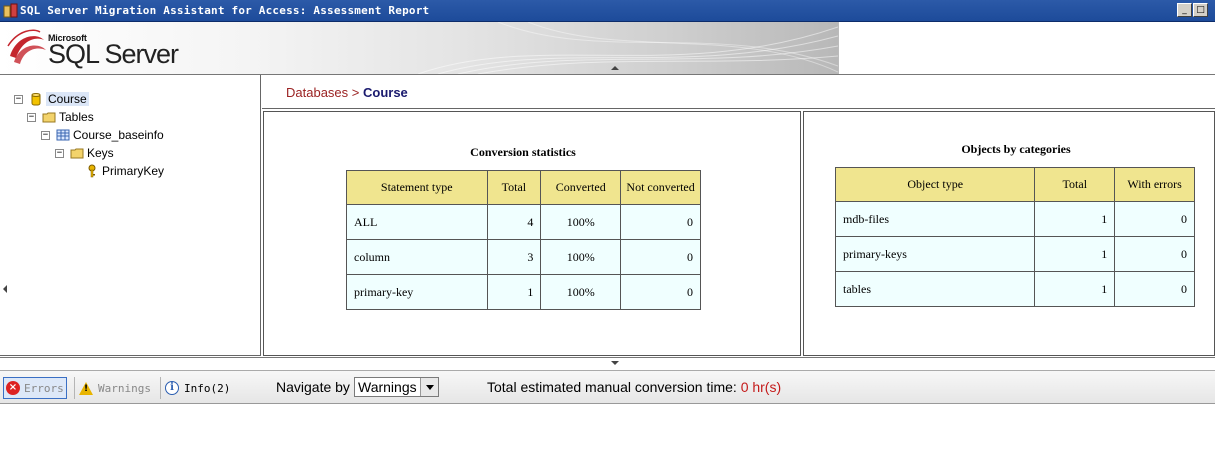  Describe the element at coordinates (92, 171) in the screenshot. I see `key-icon` at that location.